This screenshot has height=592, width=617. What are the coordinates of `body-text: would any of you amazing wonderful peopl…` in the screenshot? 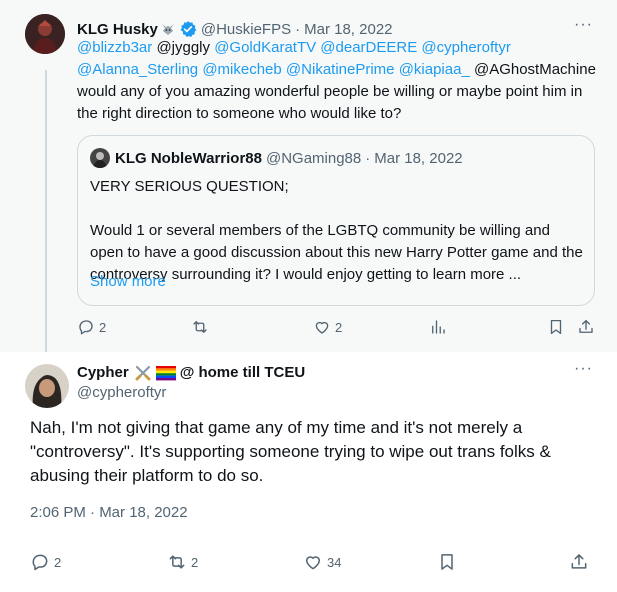 It's located at (330, 102).